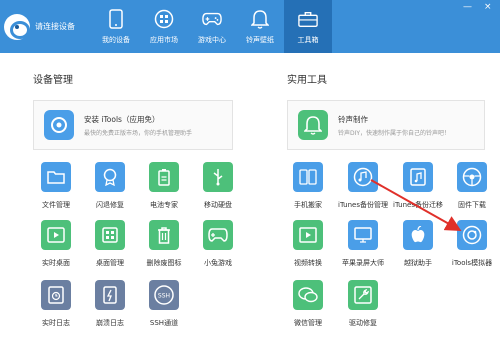  What do you see at coordinates (416, 205) in the screenshot?
I see `annotation-arrow-icon` at bounding box center [416, 205].